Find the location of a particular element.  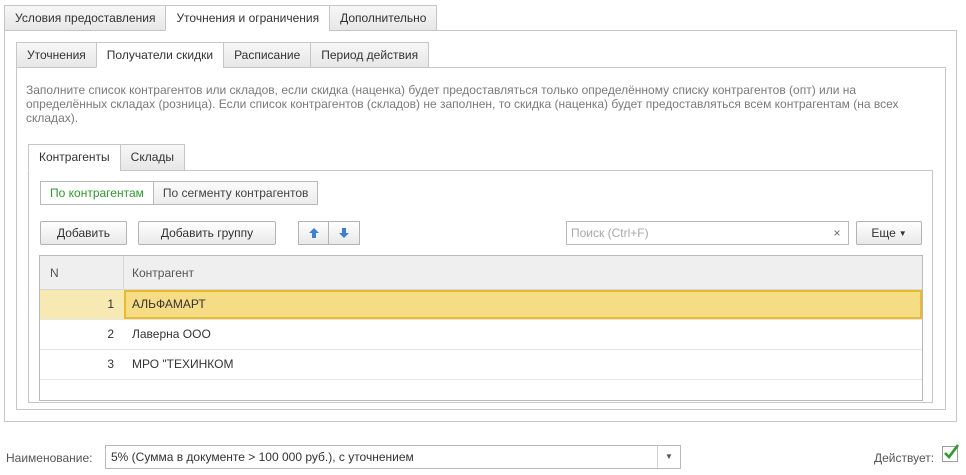

tab-additional: Дополнительно is located at coordinates (383, 18).